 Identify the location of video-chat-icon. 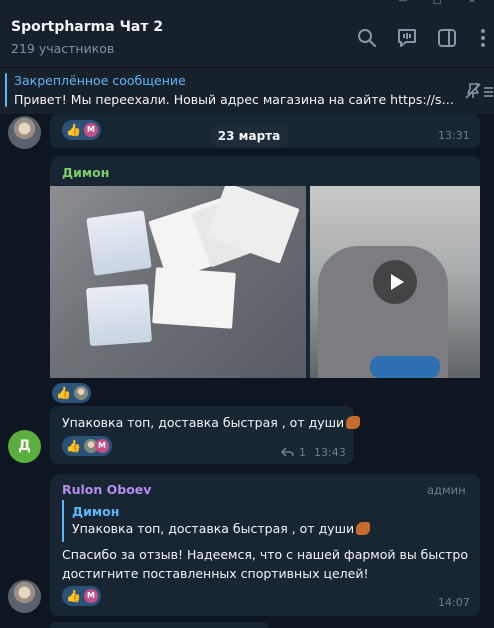
(407, 38).